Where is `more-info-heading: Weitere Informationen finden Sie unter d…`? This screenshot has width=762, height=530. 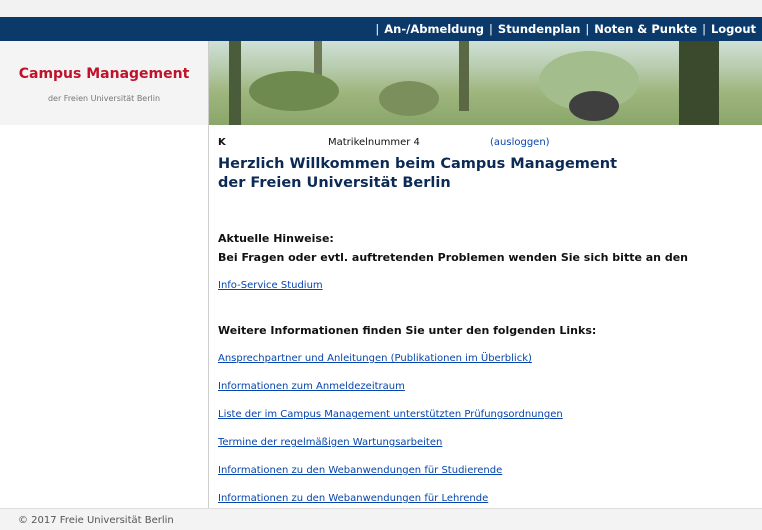 more-info-heading: Weitere Informationen finden Sie unter d… is located at coordinates (407, 330).